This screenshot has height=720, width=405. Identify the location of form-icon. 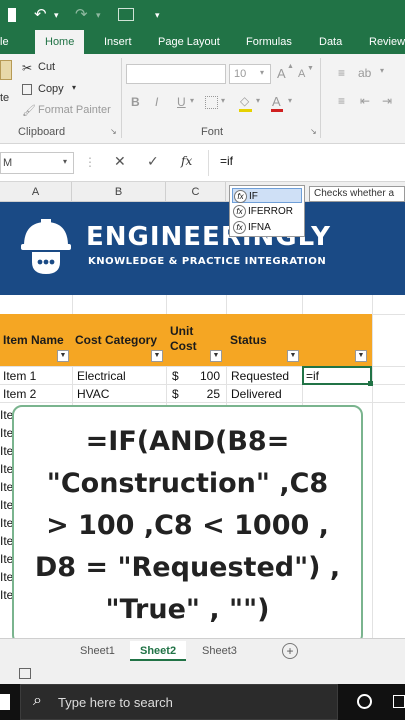
(126, 14).